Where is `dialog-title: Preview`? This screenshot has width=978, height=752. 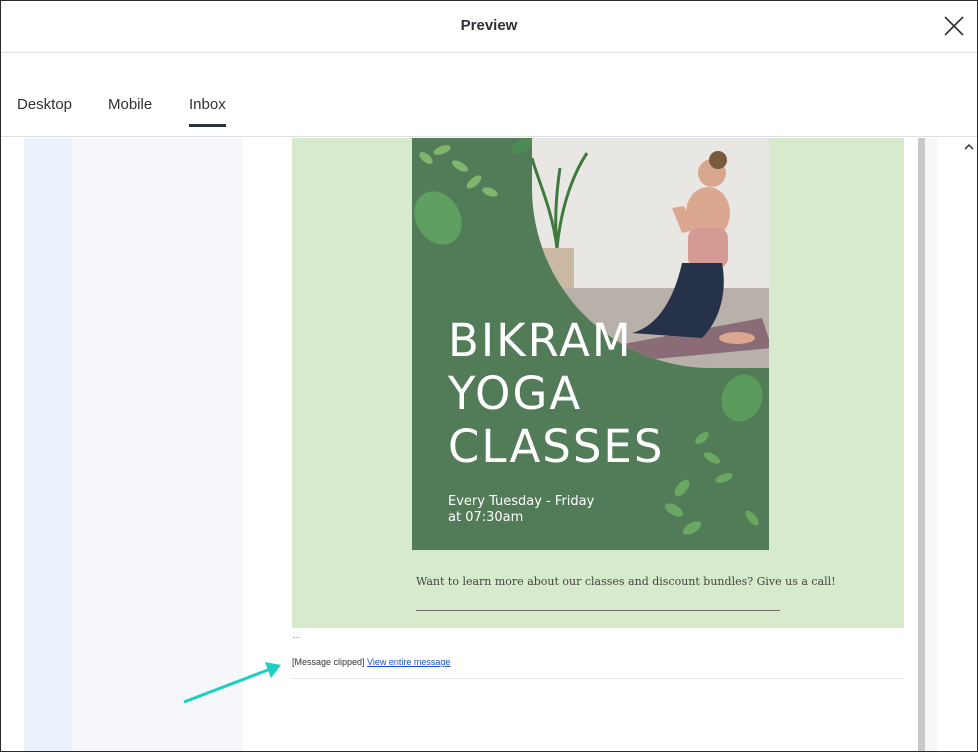
dialog-title: Preview is located at coordinates (489, 25).